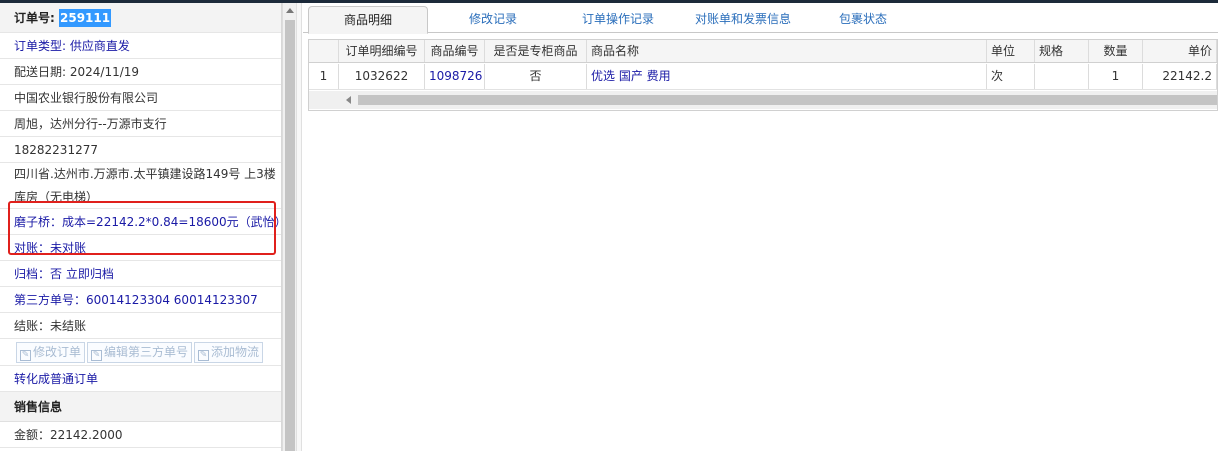 This screenshot has height=451, width=1218. What do you see at coordinates (57, 352) in the screenshot?
I see `edit-order-label: 修改订单` at bounding box center [57, 352].